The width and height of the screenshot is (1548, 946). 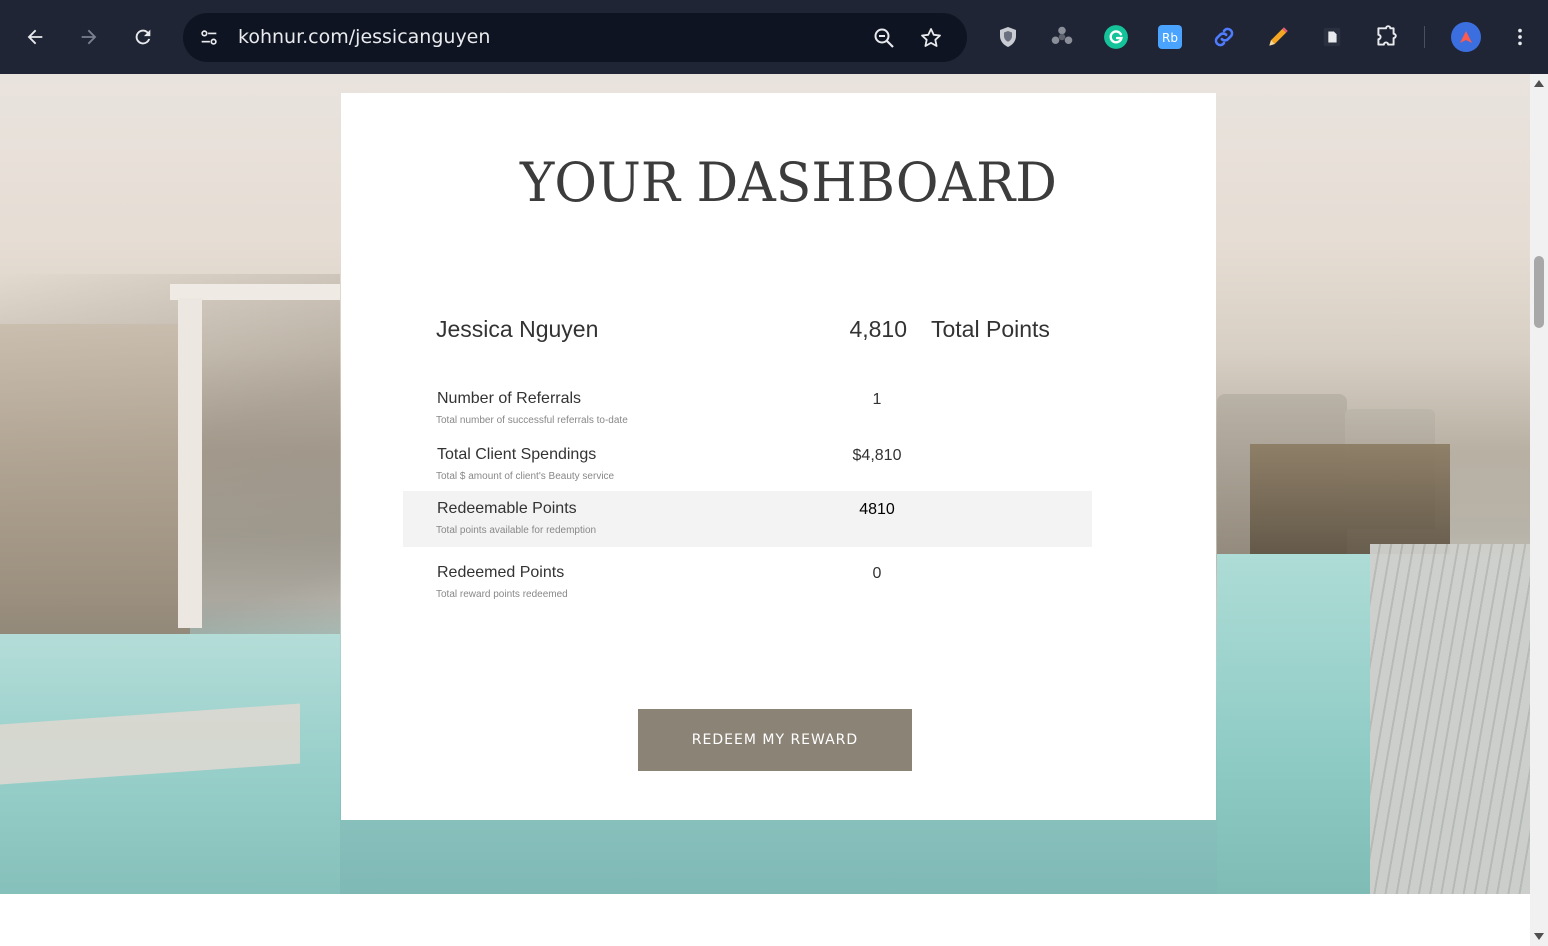 I want to click on stat-value: $4,810, so click(x=877, y=455).